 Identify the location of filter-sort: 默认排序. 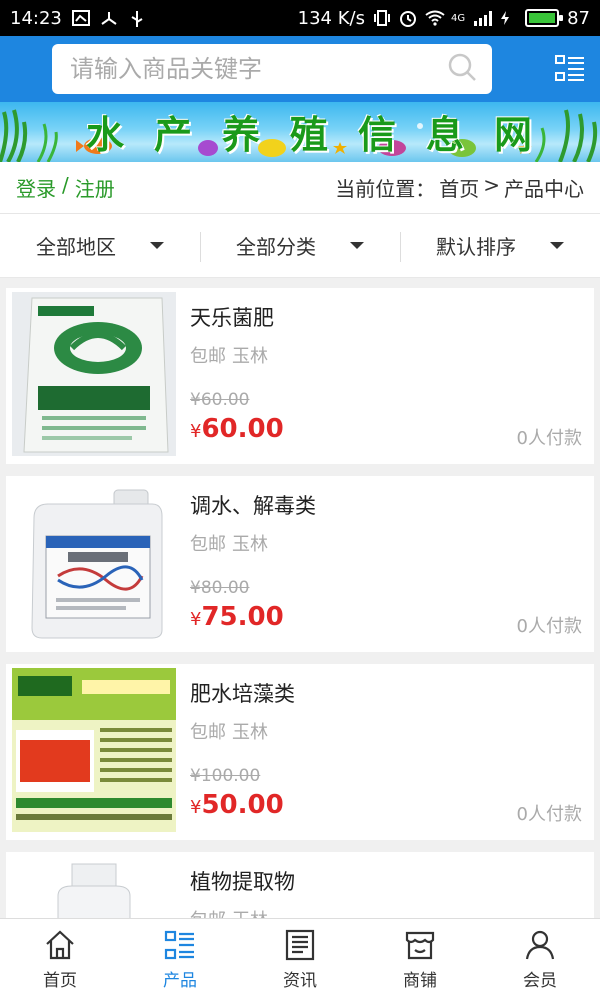
(500, 245).